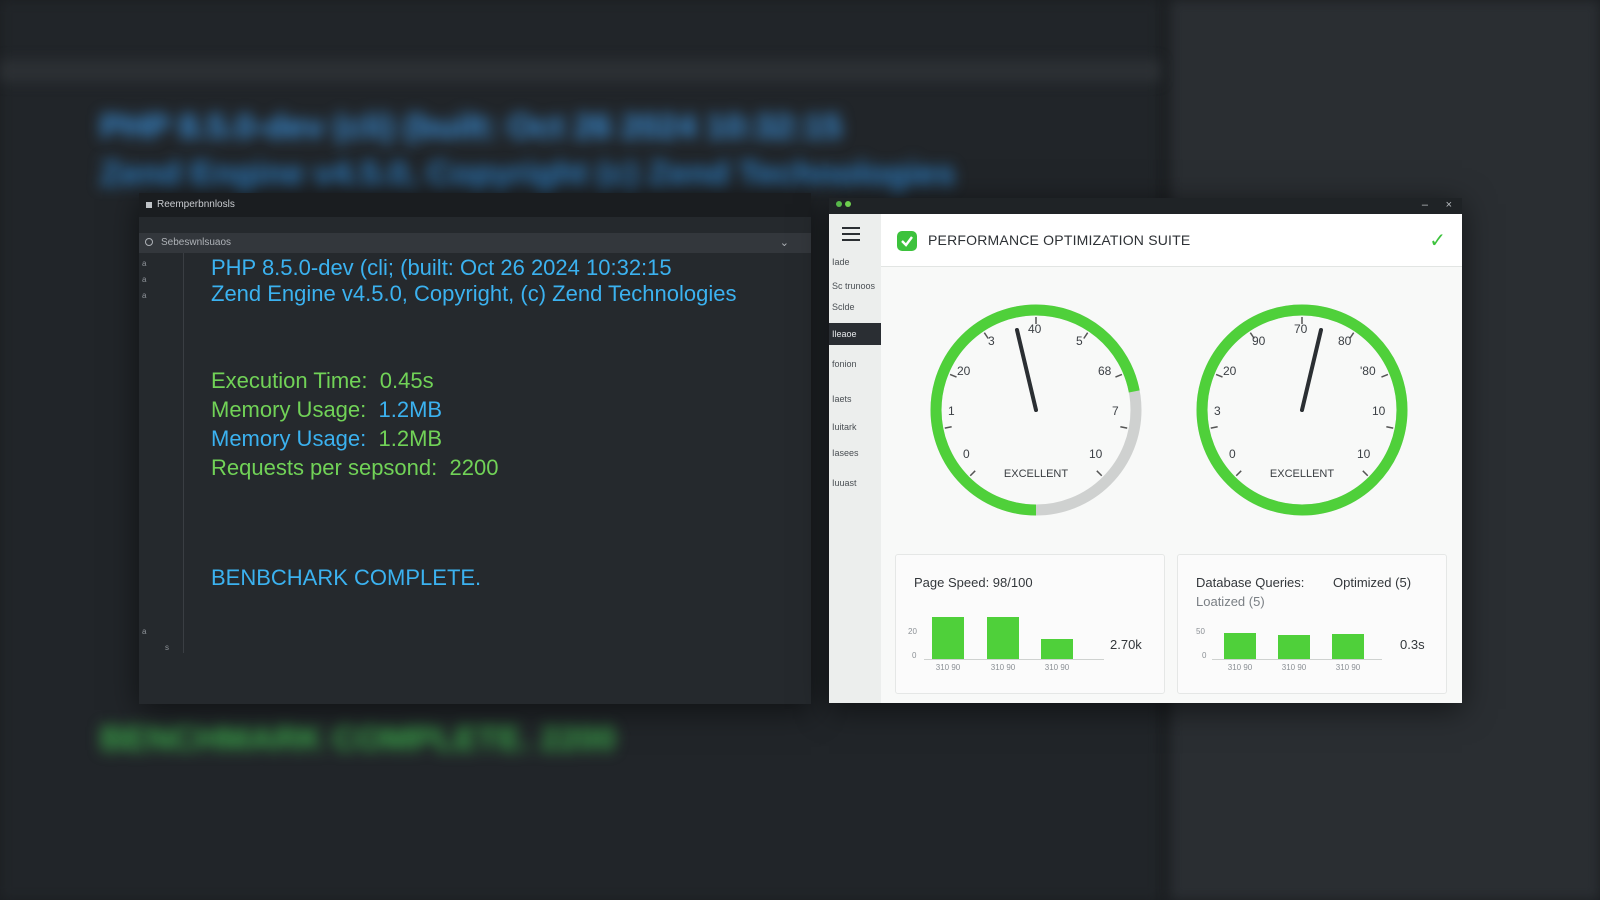 This screenshot has height=900, width=1600. Describe the element at coordinates (1200, 631) in the screenshot. I see `y-tick: 50` at that location.